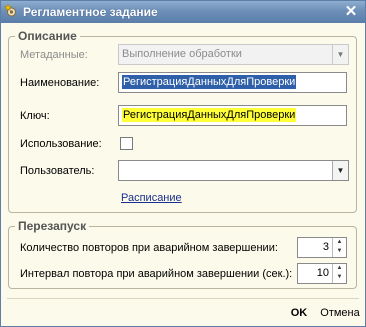 Image resolution: width=366 pixels, height=327 pixels. I want to click on user-dropdown-button: ▼, so click(340, 170).